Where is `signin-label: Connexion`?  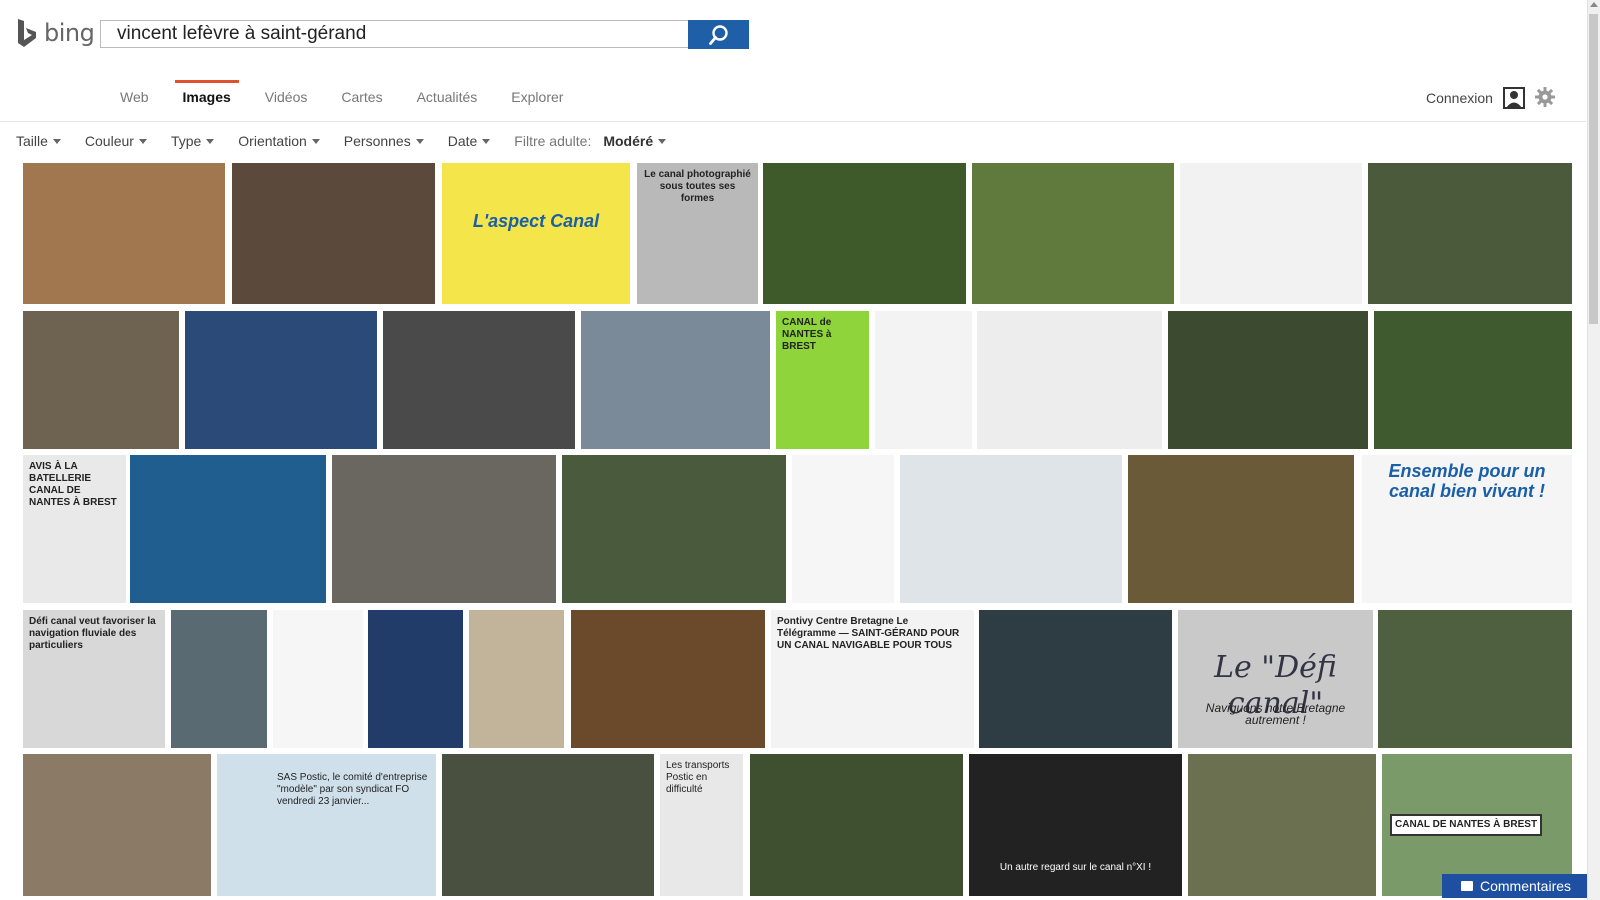 signin-label: Connexion is located at coordinates (1459, 98).